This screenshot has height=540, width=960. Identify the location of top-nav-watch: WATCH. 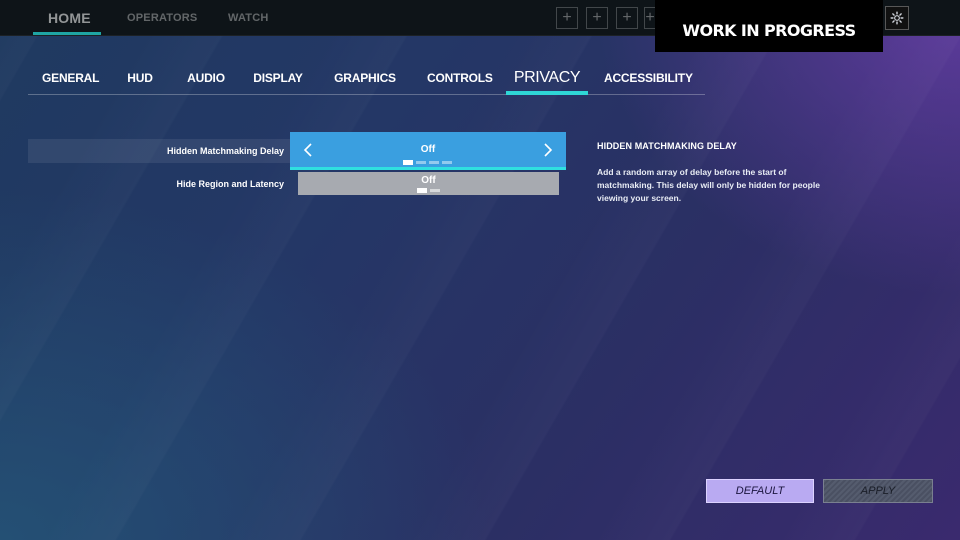
(248, 18).